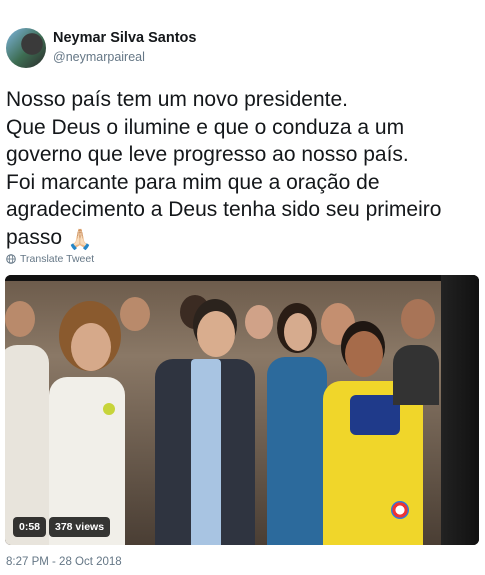  I want to click on video-views-badge: 378 views, so click(80, 527).